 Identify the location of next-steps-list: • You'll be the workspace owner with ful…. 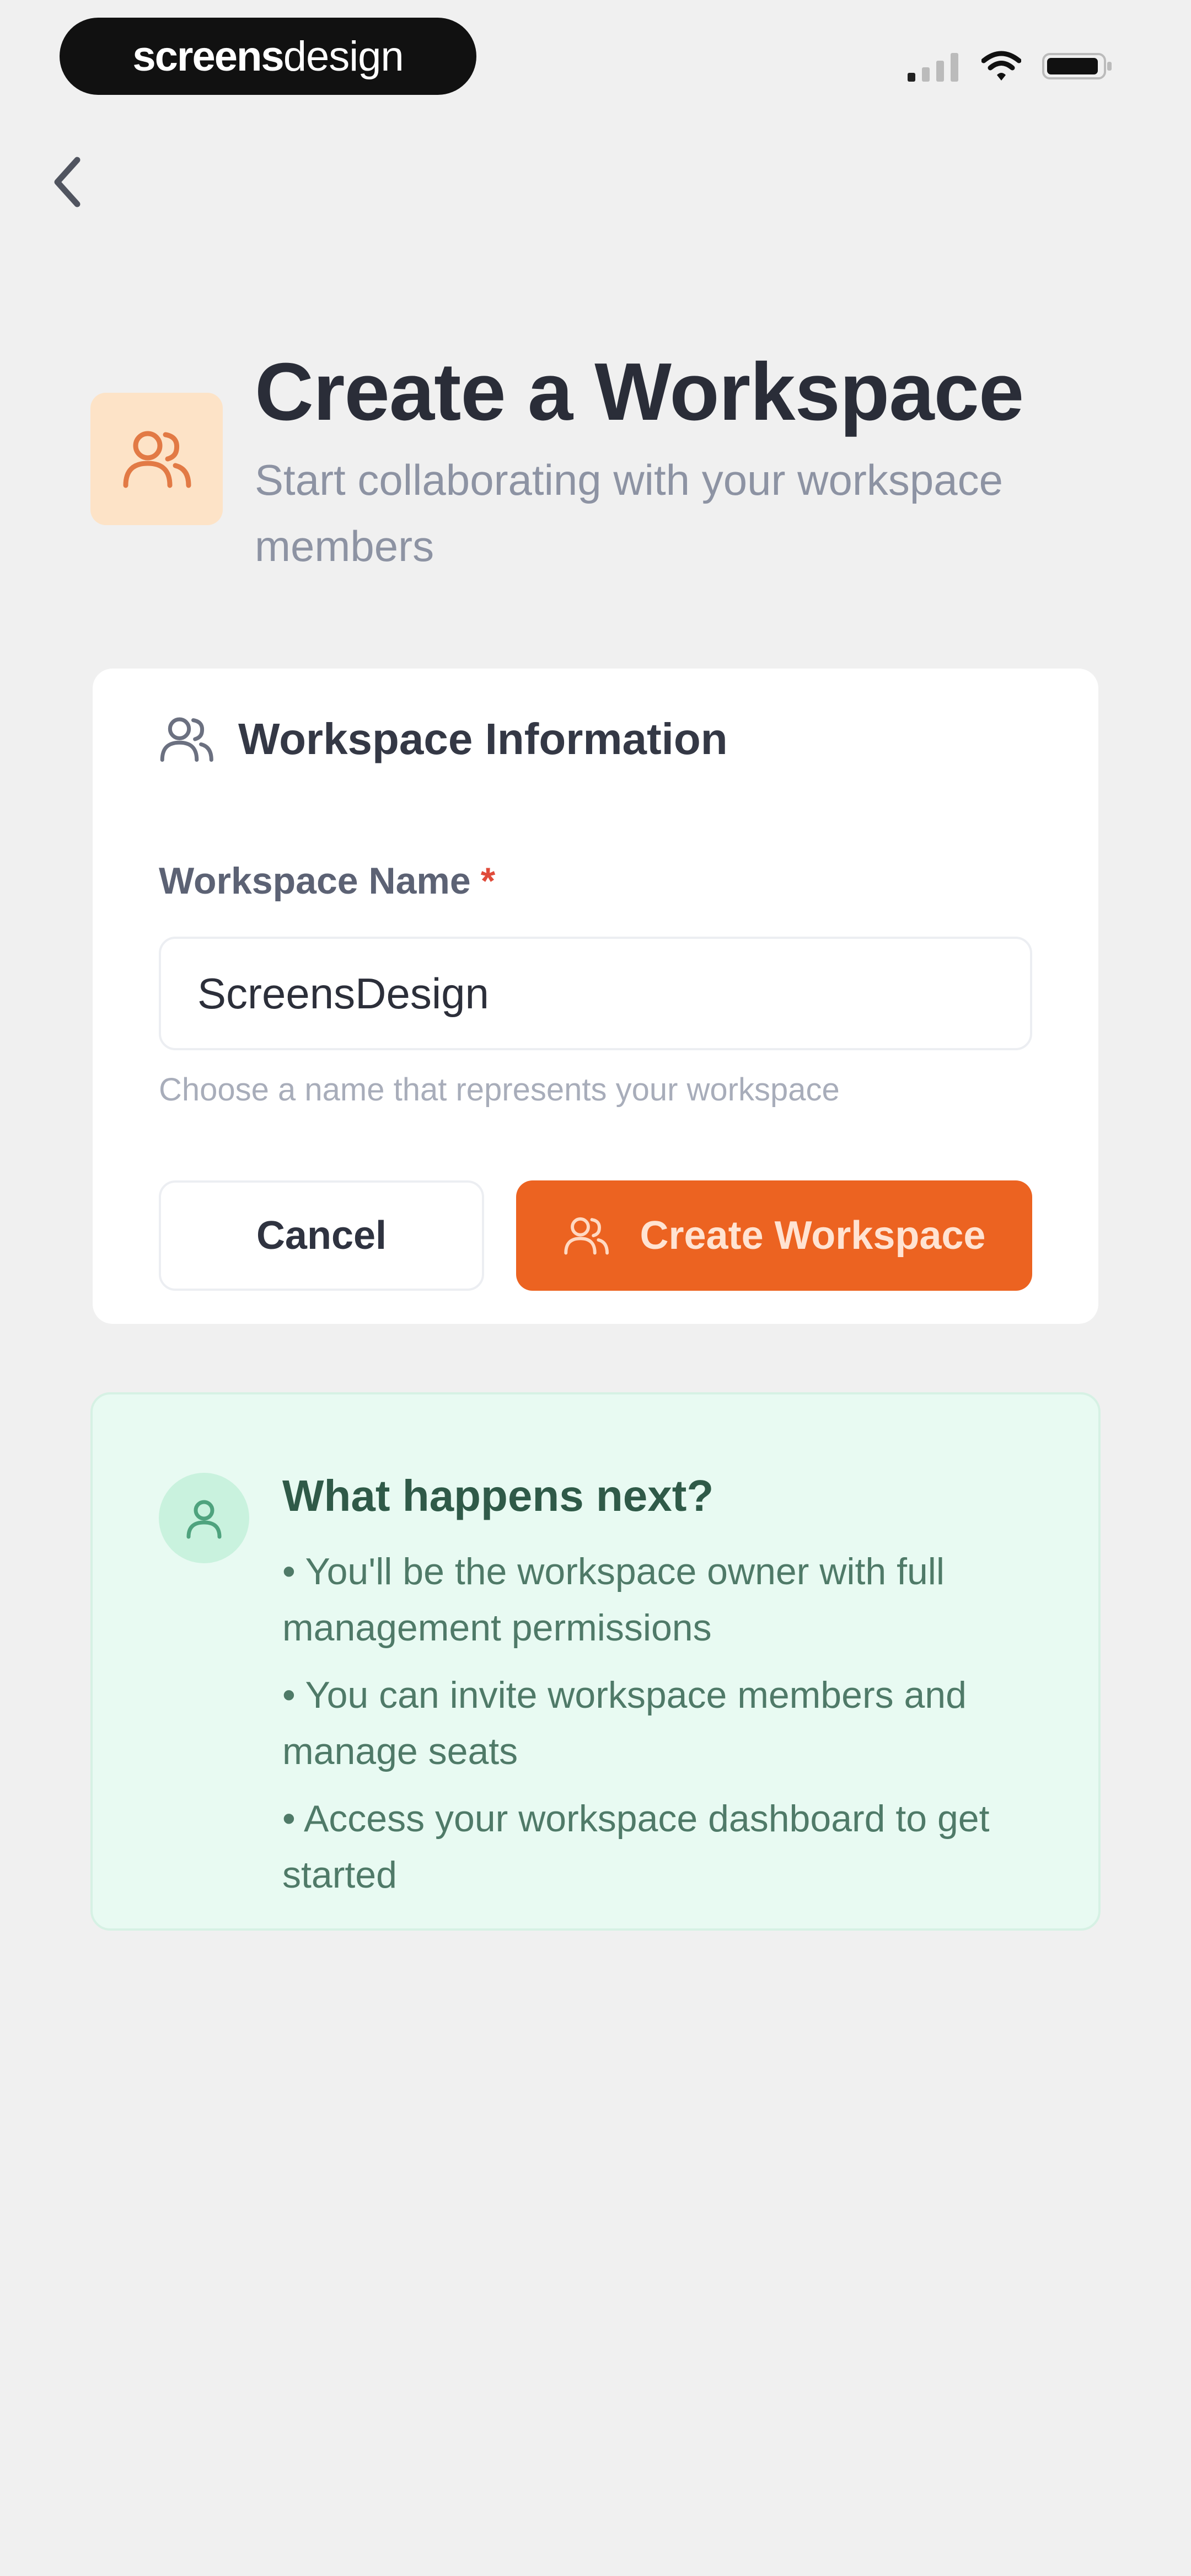
(662, 1728).